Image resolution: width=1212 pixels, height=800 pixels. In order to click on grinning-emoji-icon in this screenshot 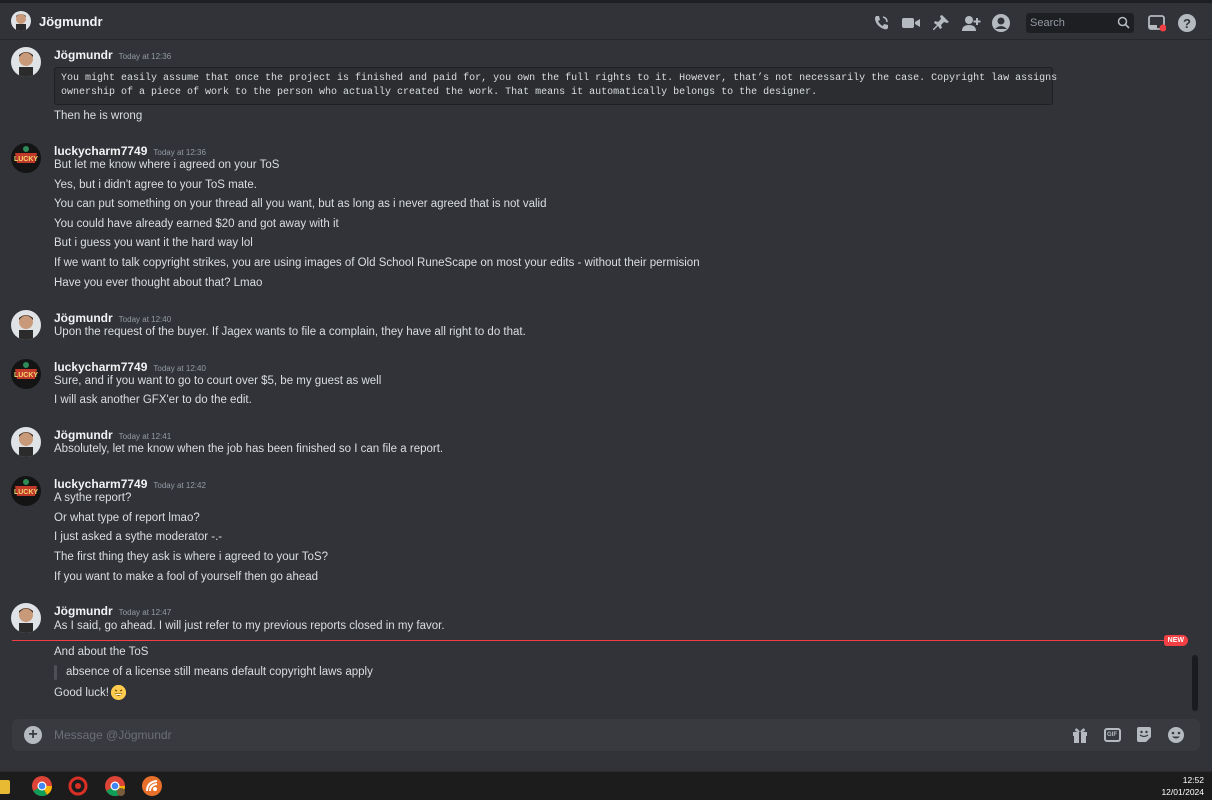, I will do `click(118, 692)`.